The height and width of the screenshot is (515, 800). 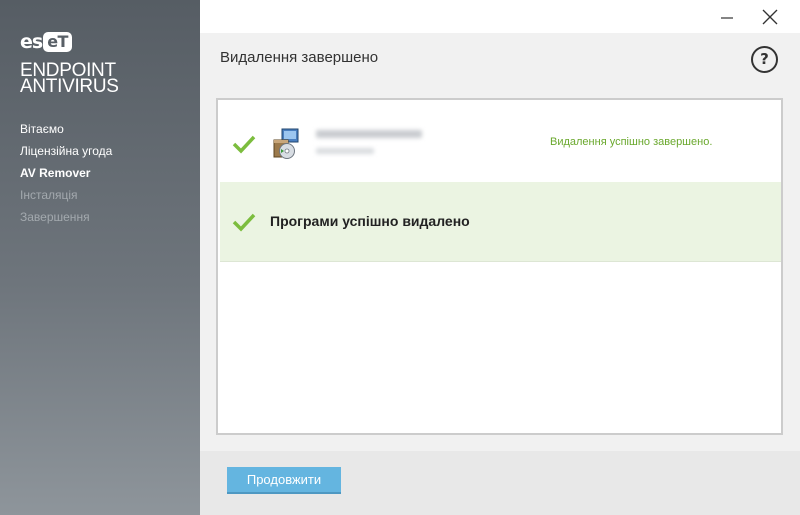 I want to click on help-button: ?, so click(x=764, y=59).